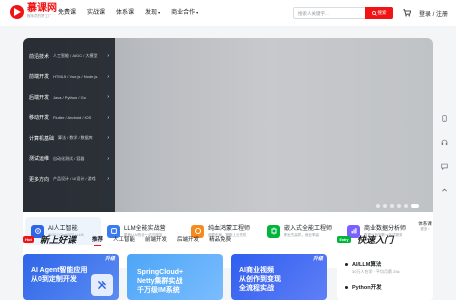 This screenshot has height=300, width=456. I want to click on customer-service-button, so click(444, 142).